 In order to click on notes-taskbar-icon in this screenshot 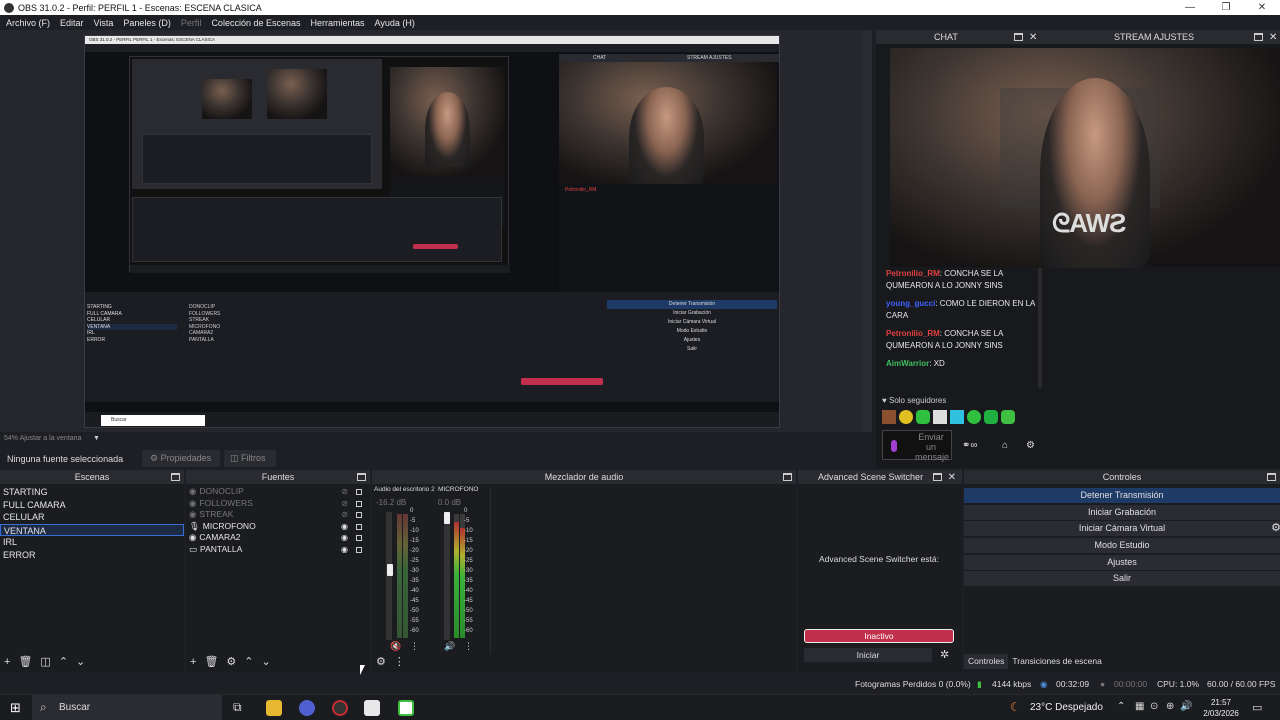, I will do `click(406, 708)`.